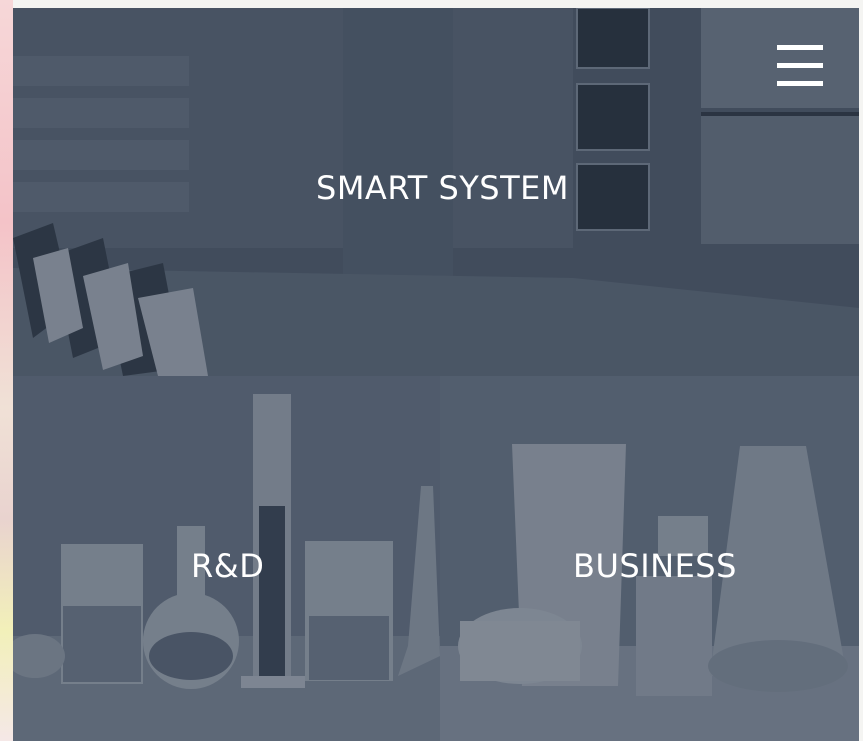 The width and height of the screenshot is (863, 741). Describe the element at coordinates (800, 65) in the screenshot. I see `hamburger-menu-icon` at that location.